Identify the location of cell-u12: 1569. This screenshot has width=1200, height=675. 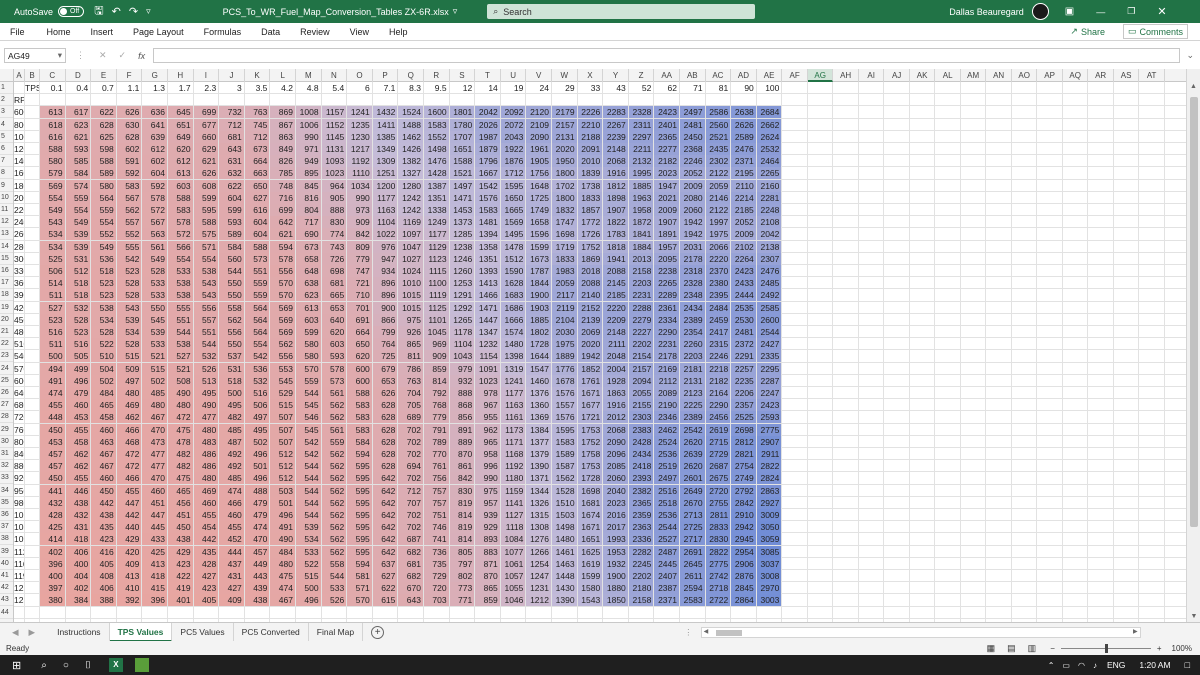
(513, 222).